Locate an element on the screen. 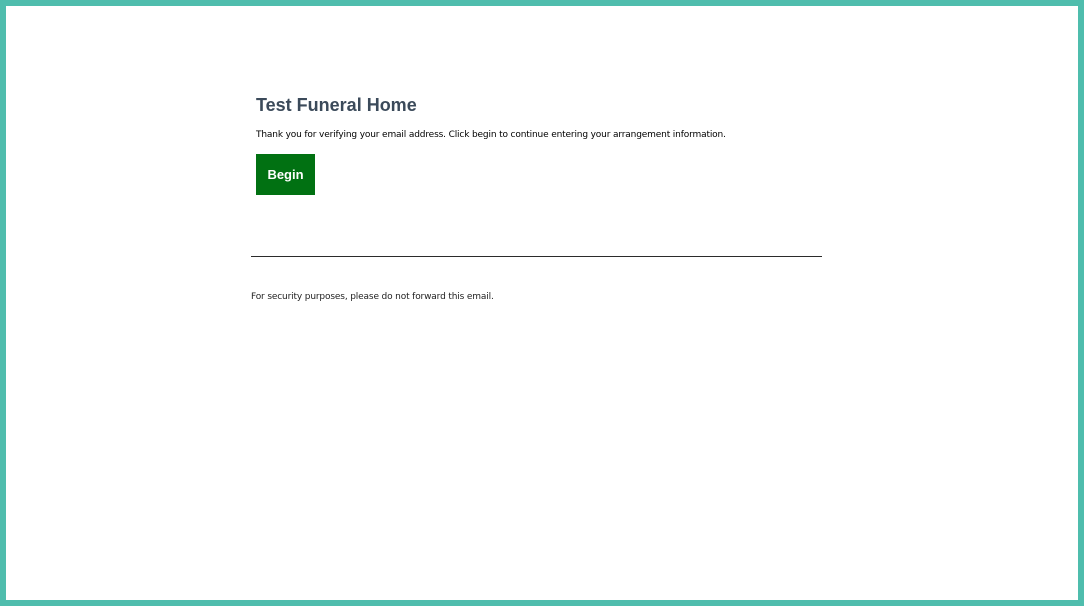 The image size is (1084, 606). section-divider is located at coordinates (536, 256).